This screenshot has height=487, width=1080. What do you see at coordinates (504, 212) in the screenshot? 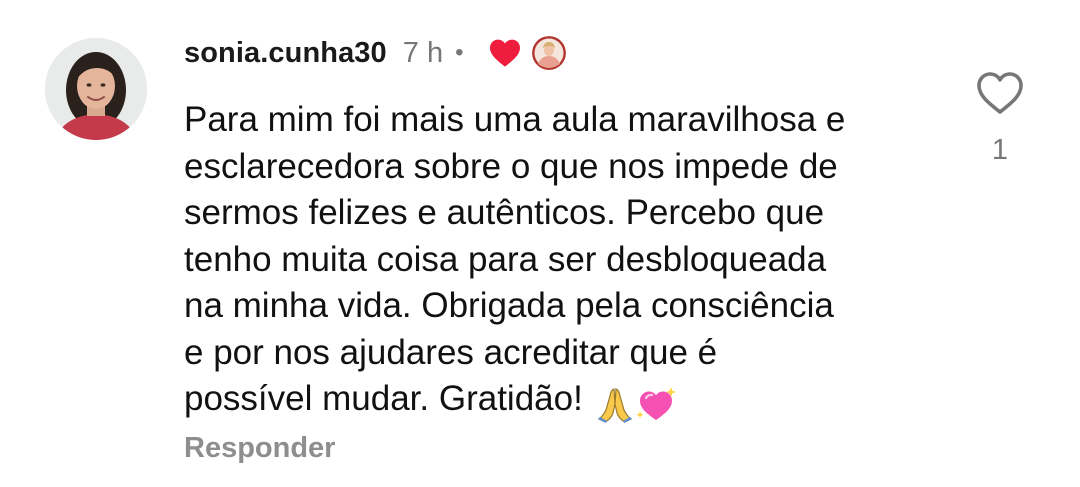
I see `comment-line: sermos felizes e autênticos. Percebo que` at bounding box center [504, 212].